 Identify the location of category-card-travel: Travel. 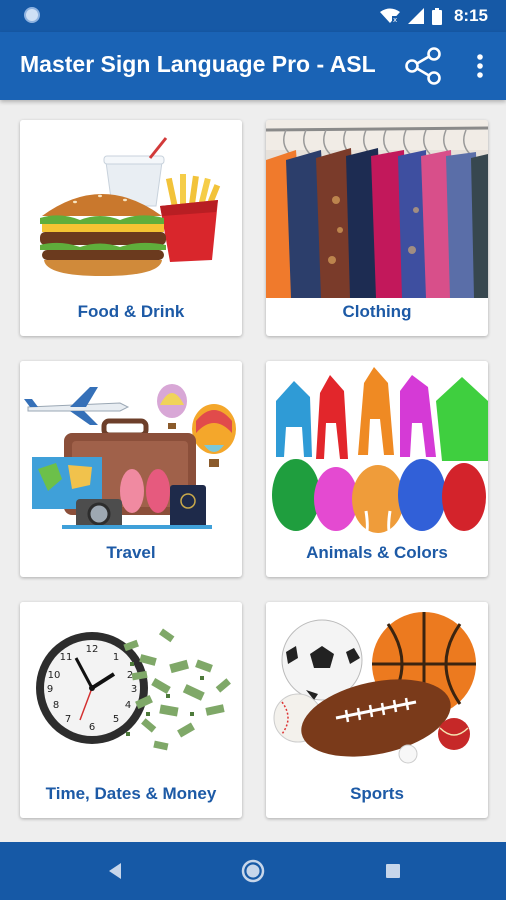
(131, 469).